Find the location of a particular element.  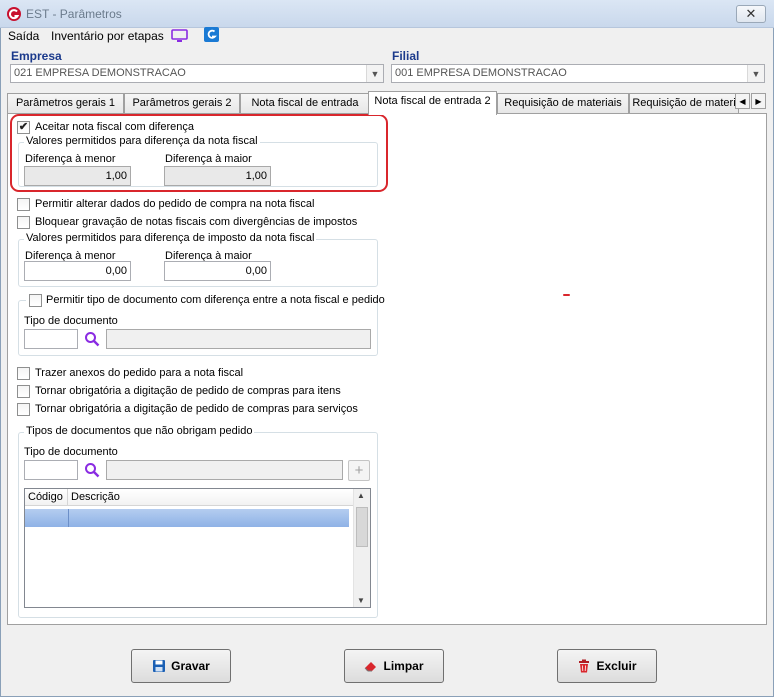

empresa-value: 021 EMPRESA DEMONSTRACAO is located at coordinates (100, 73).